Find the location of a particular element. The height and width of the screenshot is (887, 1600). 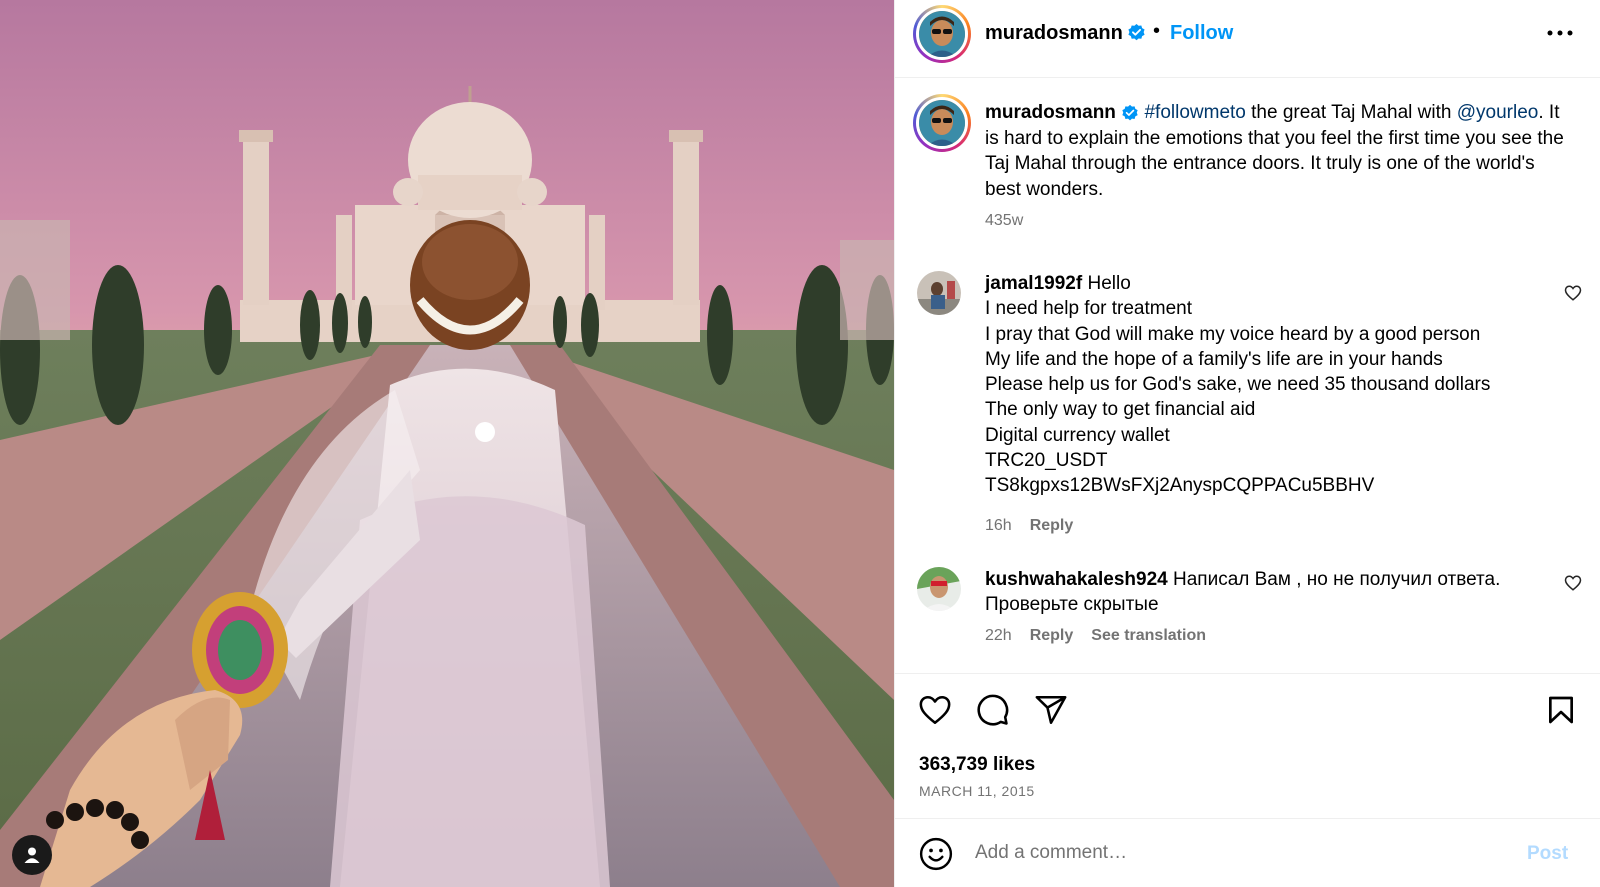

more-horizontal-icon is located at coordinates (1560, 33).